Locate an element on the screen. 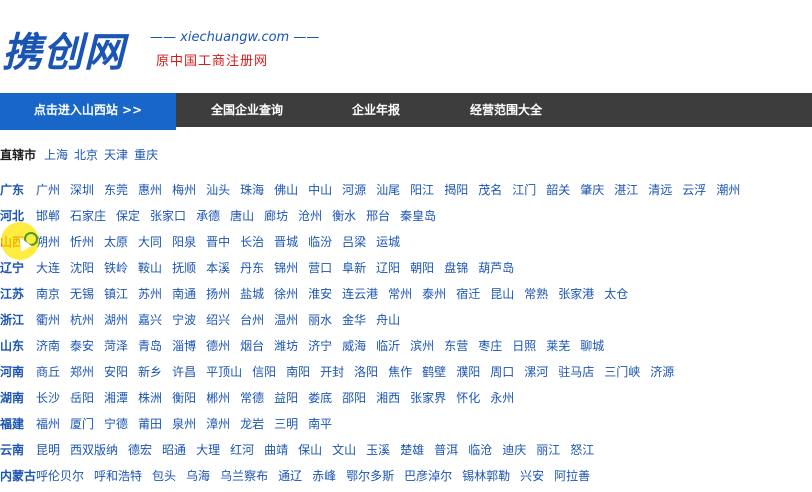  province-label: 湖南 is located at coordinates (18, 398).